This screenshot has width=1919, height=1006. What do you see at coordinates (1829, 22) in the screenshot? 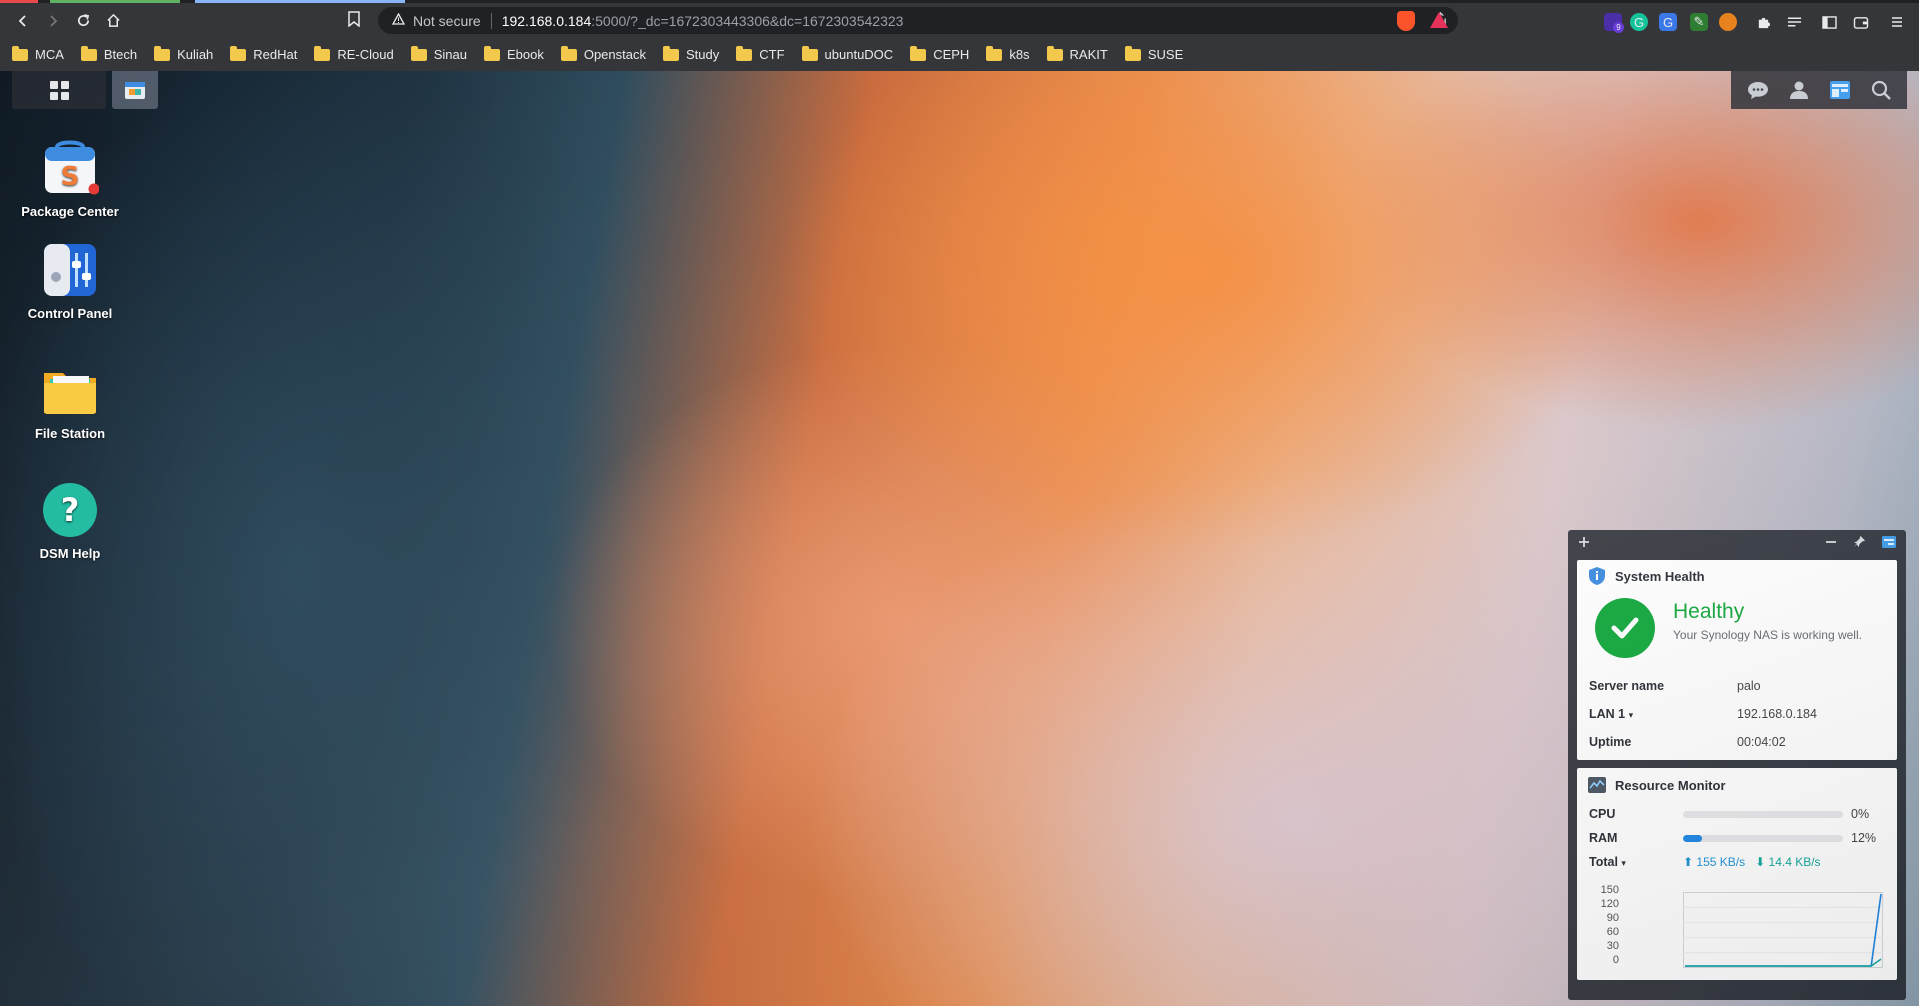
I see `sidebar-icon` at bounding box center [1829, 22].